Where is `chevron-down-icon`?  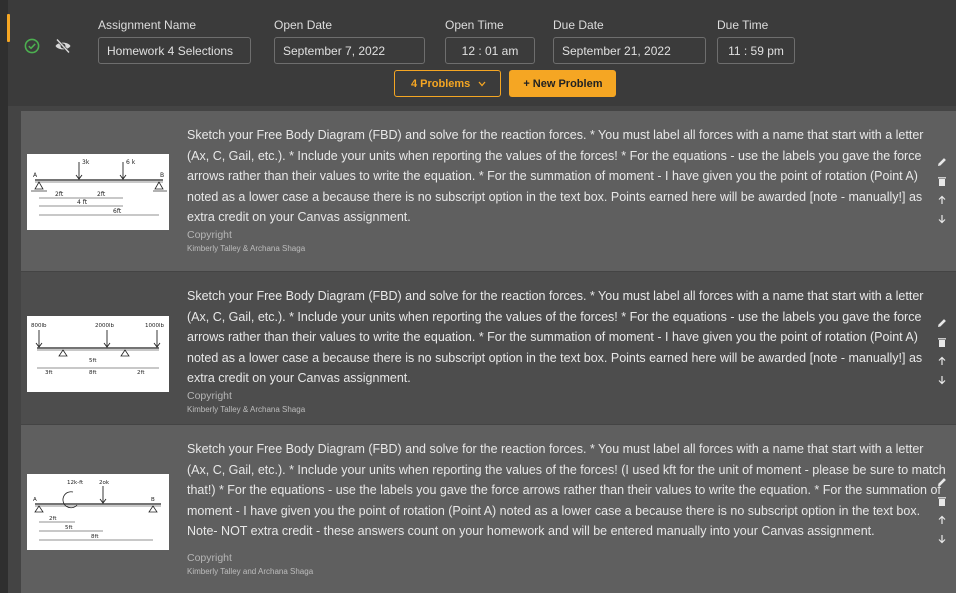 chevron-down-icon is located at coordinates (482, 84).